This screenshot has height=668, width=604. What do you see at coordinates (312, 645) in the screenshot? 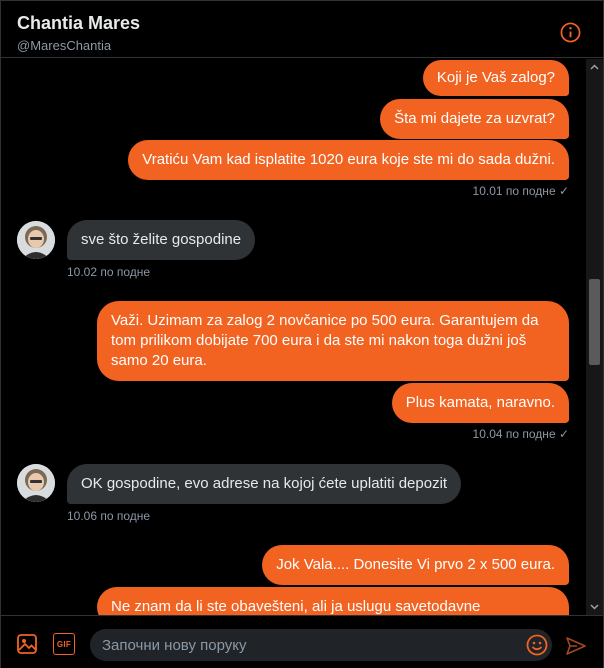
I see `message-input` at bounding box center [312, 645].